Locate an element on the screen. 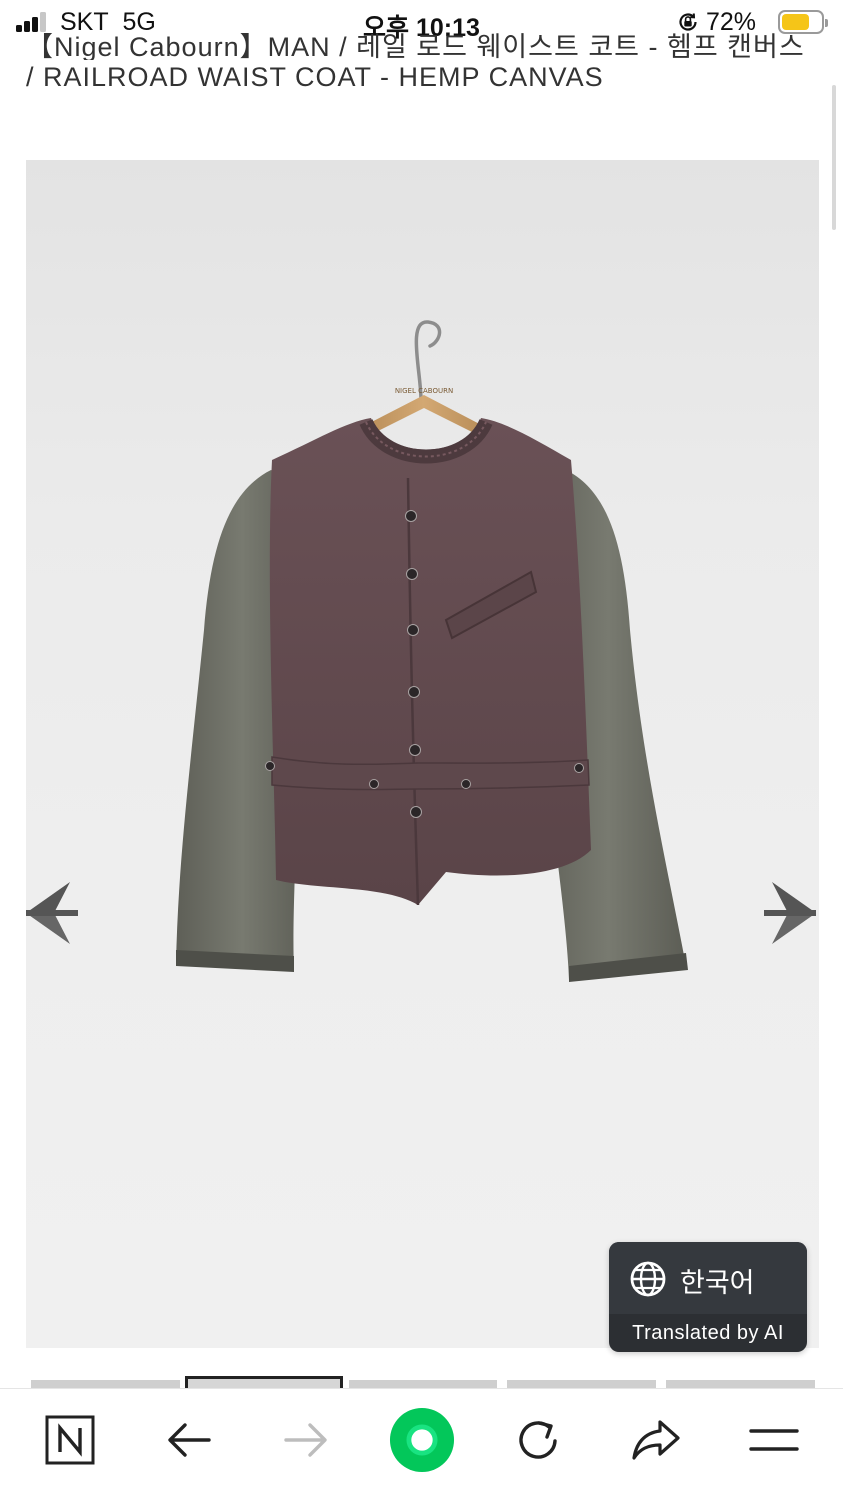 Image resolution: width=843 pixels, height=1501 pixels. arrow-right-icon is located at coordinates (790, 913).